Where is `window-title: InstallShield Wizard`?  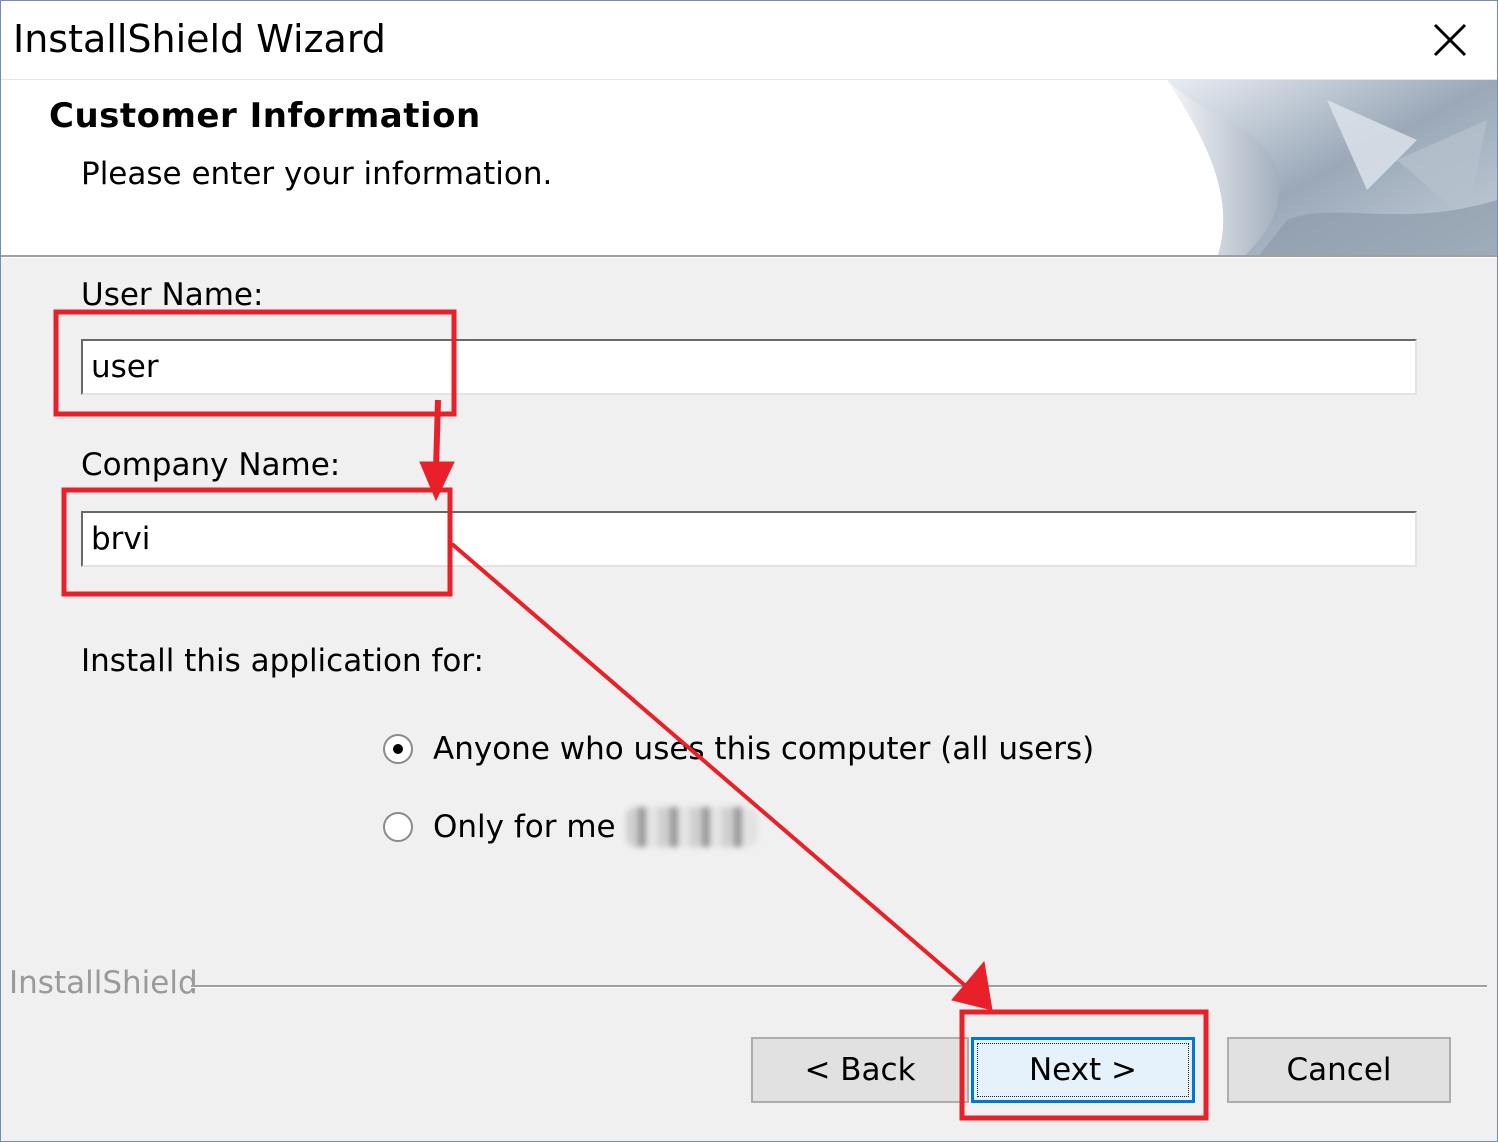 window-title: InstallShield Wizard is located at coordinates (199, 39).